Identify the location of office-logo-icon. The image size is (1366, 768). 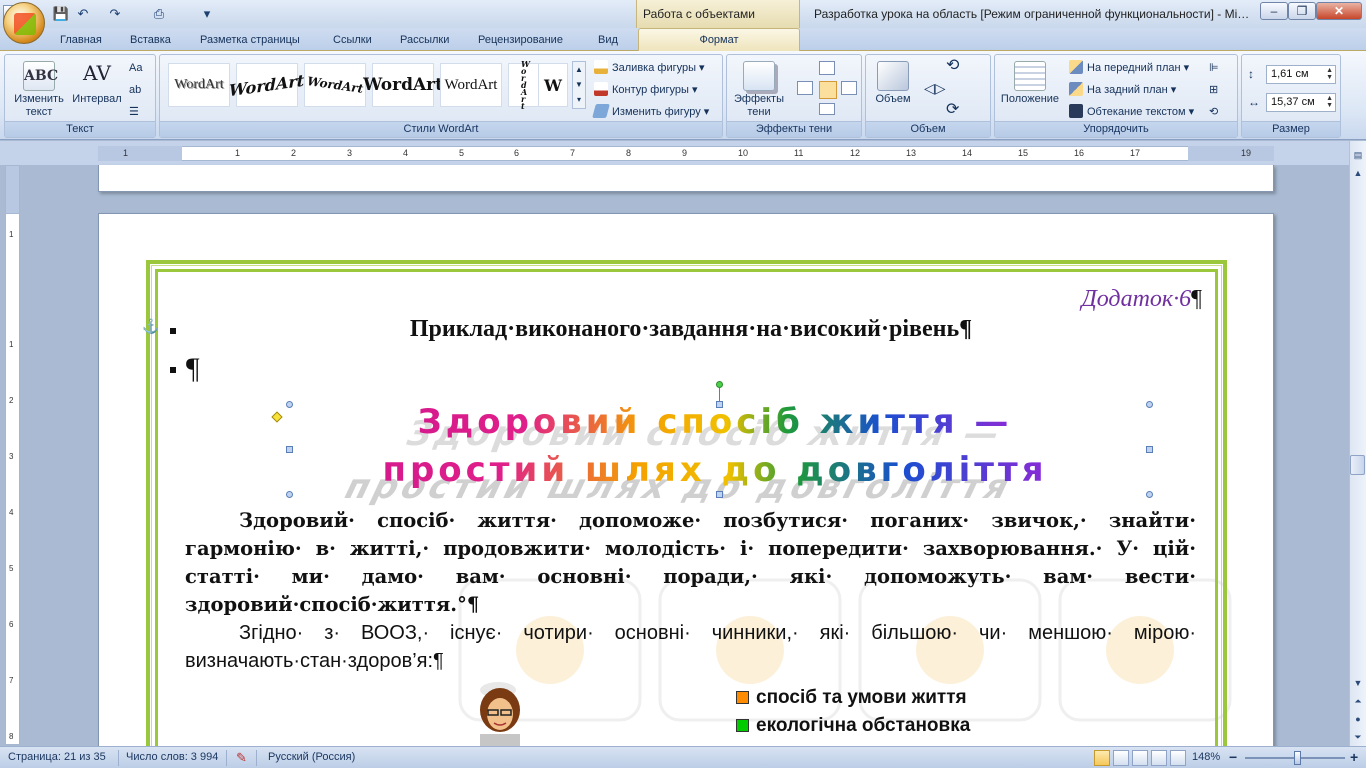
(25, 24).